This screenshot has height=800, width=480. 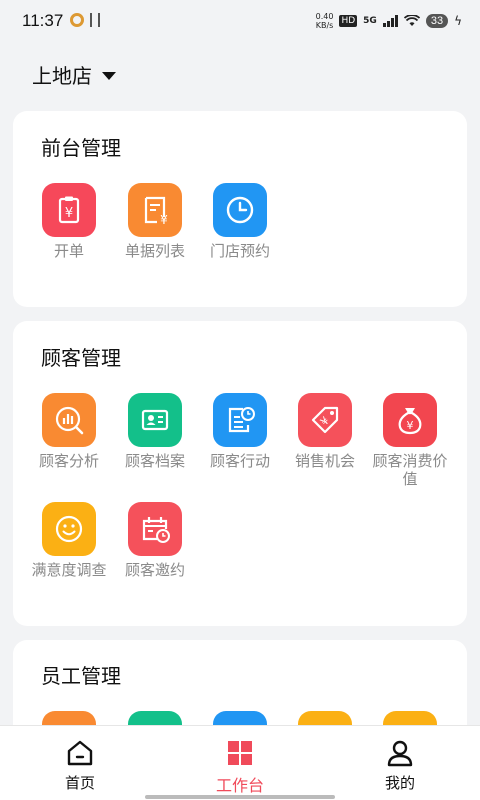 What do you see at coordinates (240, 420) in the screenshot?
I see `document-clock-icon` at bounding box center [240, 420].